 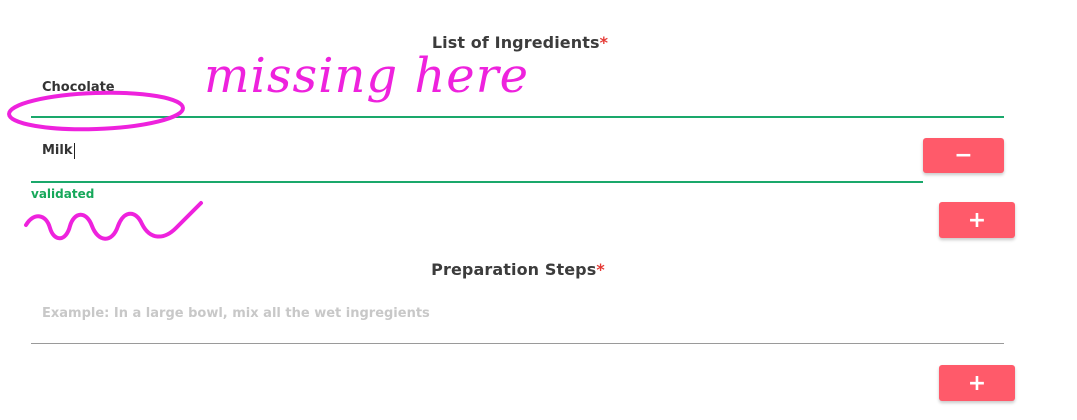 I want to click on steps-title-text: Preparation Steps, so click(x=514, y=269).